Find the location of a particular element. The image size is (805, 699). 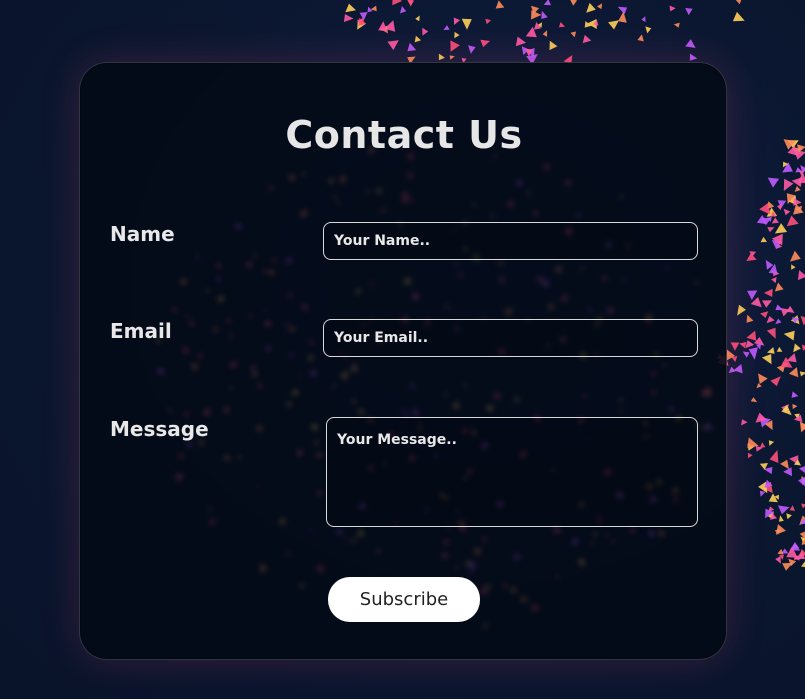

email-input is located at coordinates (510, 338).